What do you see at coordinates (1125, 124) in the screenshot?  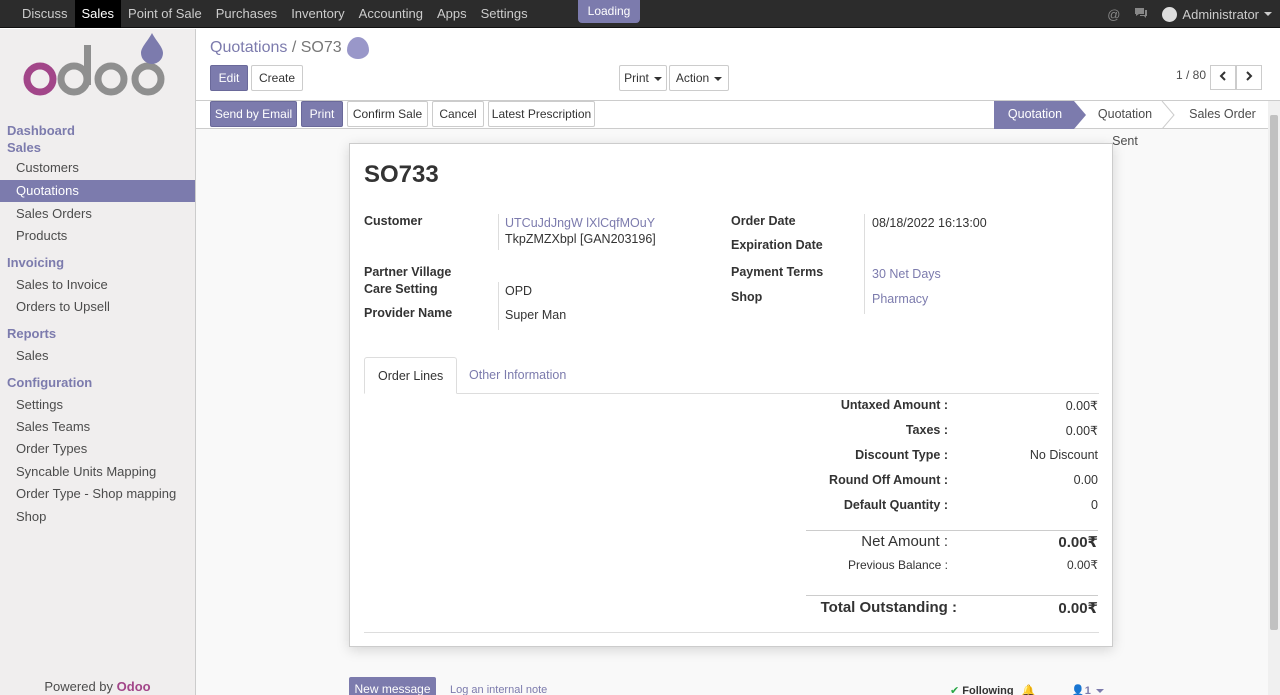 I see `stage-quotation-sent: Quotation Sent` at bounding box center [1125, 124].